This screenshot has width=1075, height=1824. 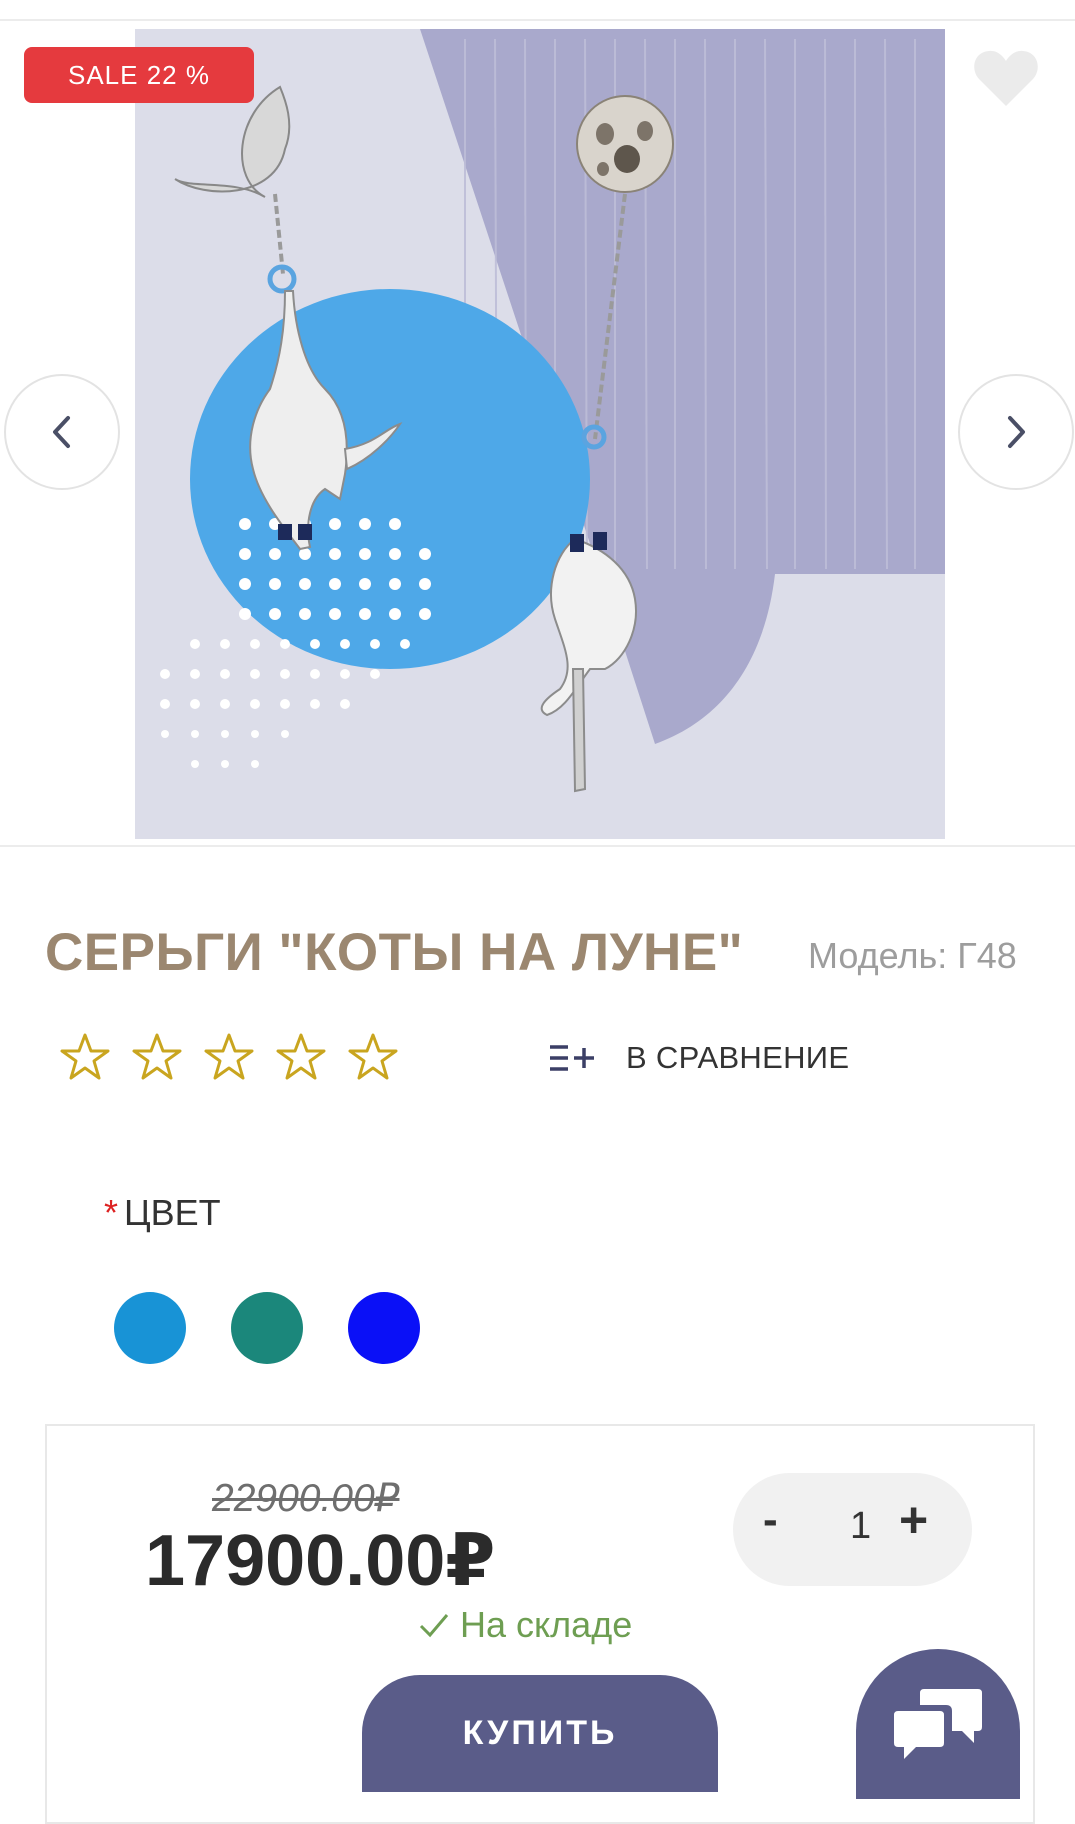 I want to click on check-icon, so click(x=434, y=1626).